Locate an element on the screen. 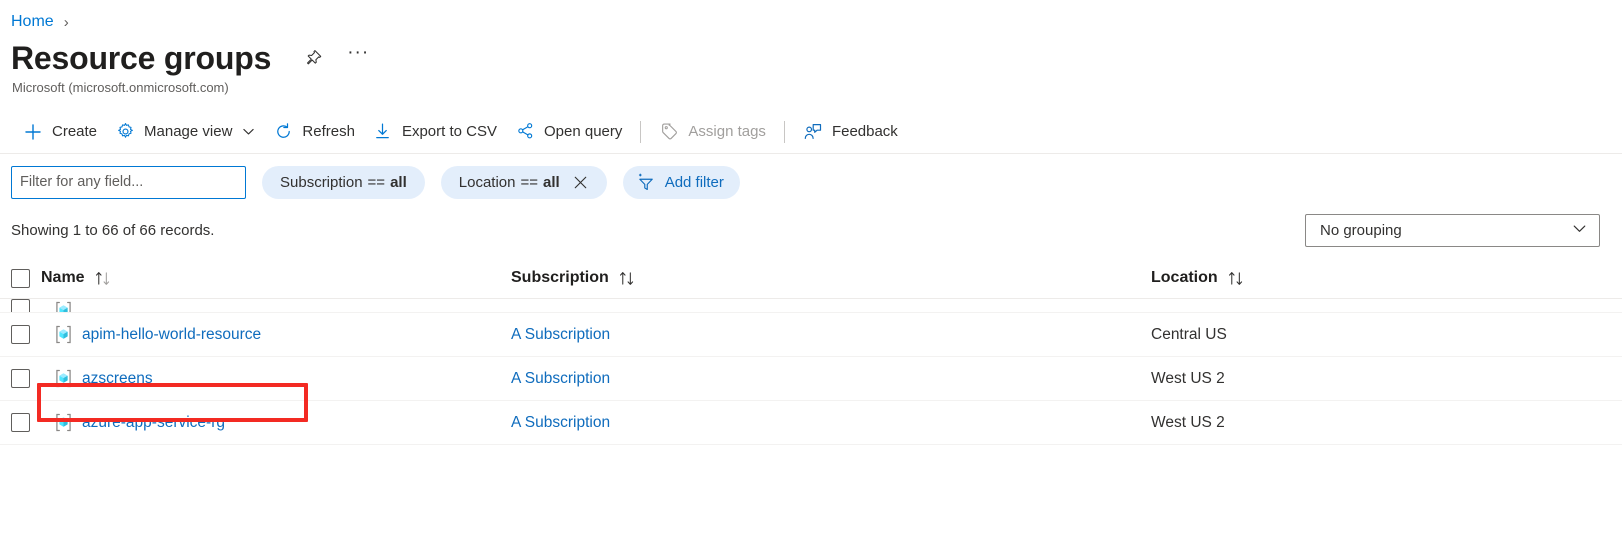 The width and height of the screenshot is (1622, 537). tag-icon is located at coordinates (669, 132).